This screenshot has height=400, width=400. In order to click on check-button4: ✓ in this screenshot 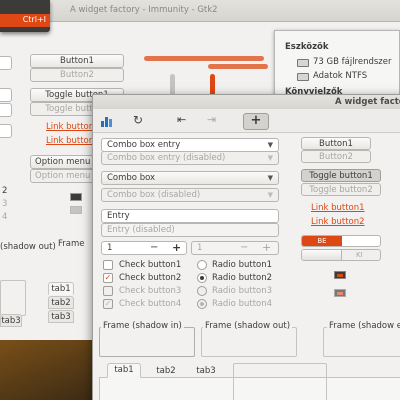, I will do `click(108, 304)`.